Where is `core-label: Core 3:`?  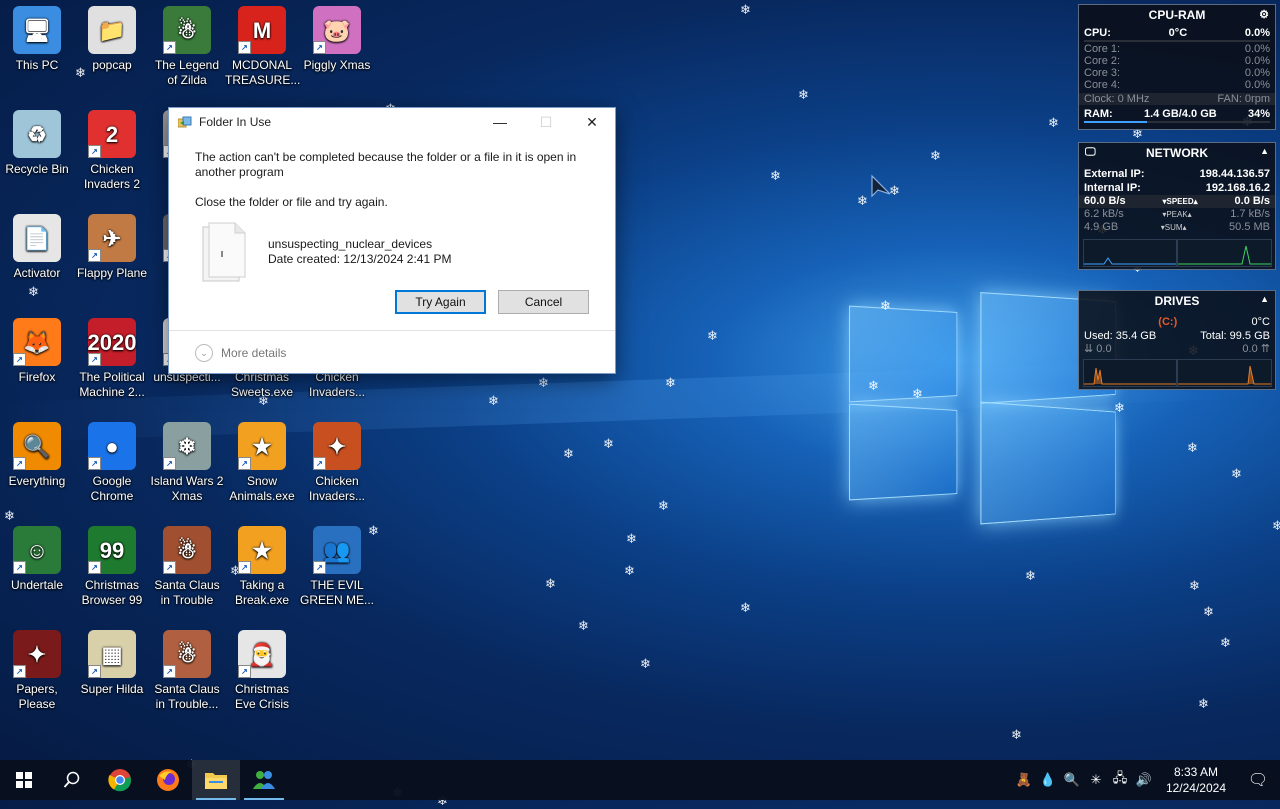 core-label: Core 3: is located at coordinates (1102, 73).